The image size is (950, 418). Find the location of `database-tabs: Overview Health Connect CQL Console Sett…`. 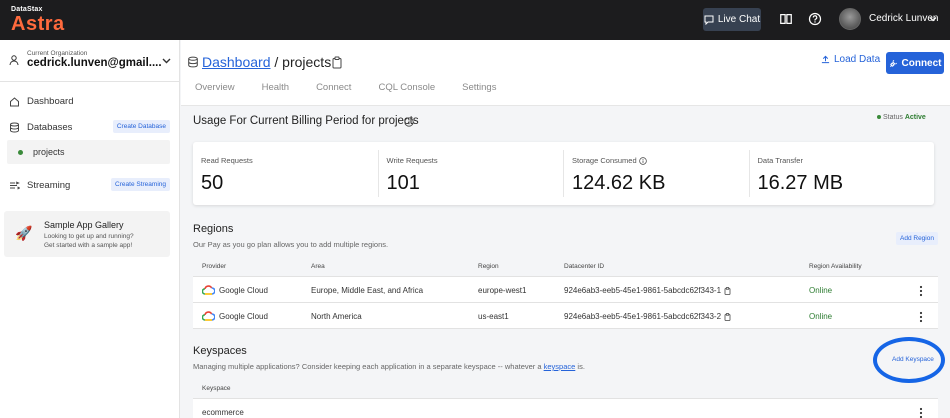

database-tabs: Overview Health Connect CQL Console Sett… is located at coordinates (359, 87).